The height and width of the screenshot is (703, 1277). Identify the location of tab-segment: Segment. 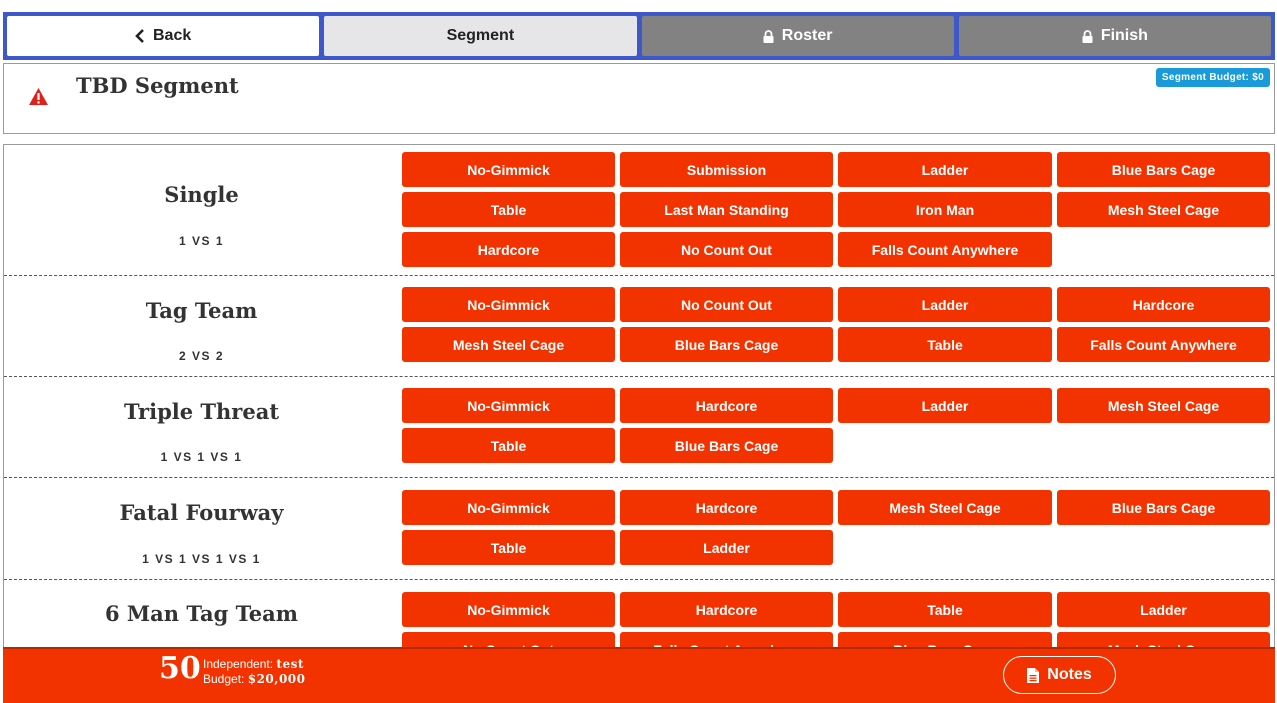
(480, 36).